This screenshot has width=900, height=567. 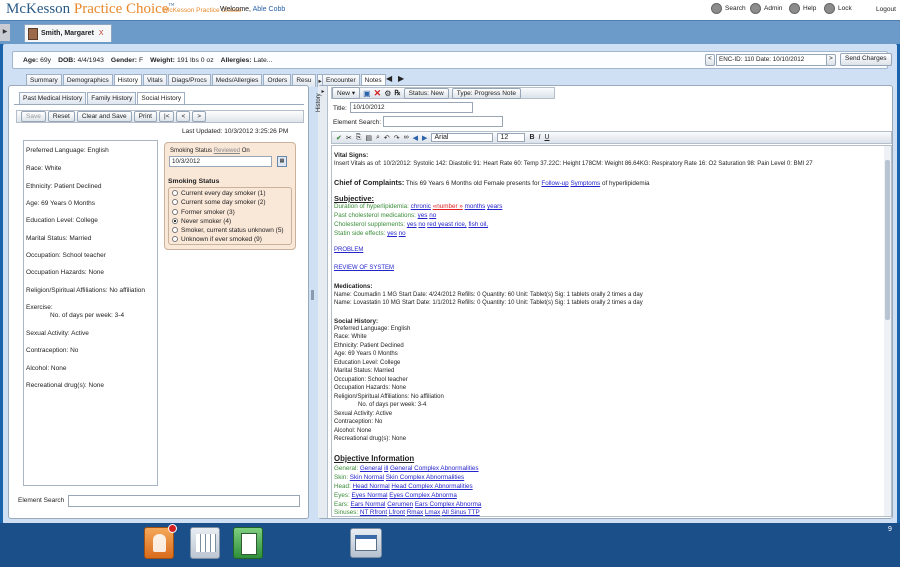 What do you see at coordinates (415, 138) in the screenshot?
I see `outdent-icon: ◀` at bounding box center [415, 138].